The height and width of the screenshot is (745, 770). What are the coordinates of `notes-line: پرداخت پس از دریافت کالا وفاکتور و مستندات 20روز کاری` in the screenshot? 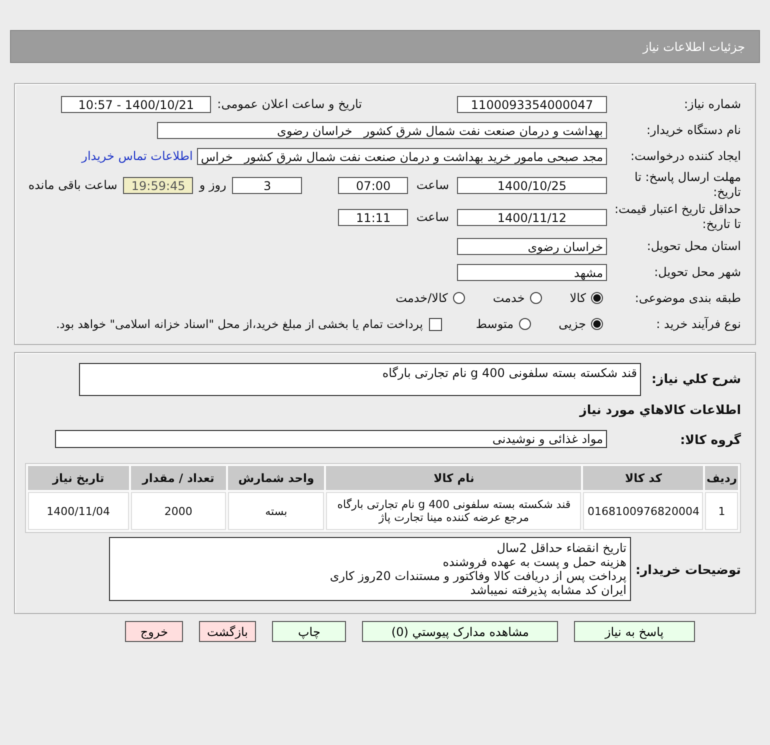 It's located at (477, 576).